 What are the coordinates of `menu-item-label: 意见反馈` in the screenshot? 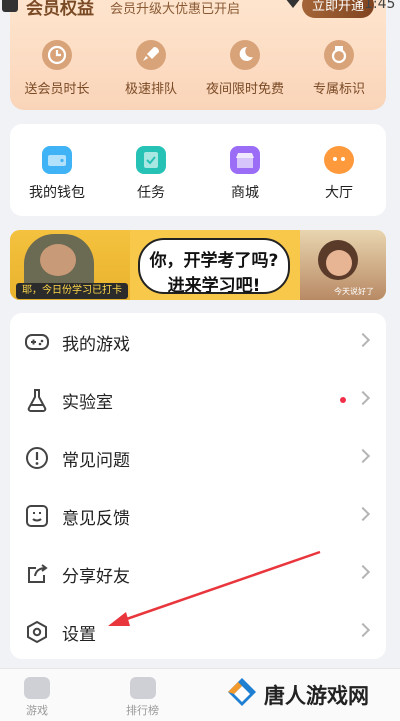 It's located at (96, 518).